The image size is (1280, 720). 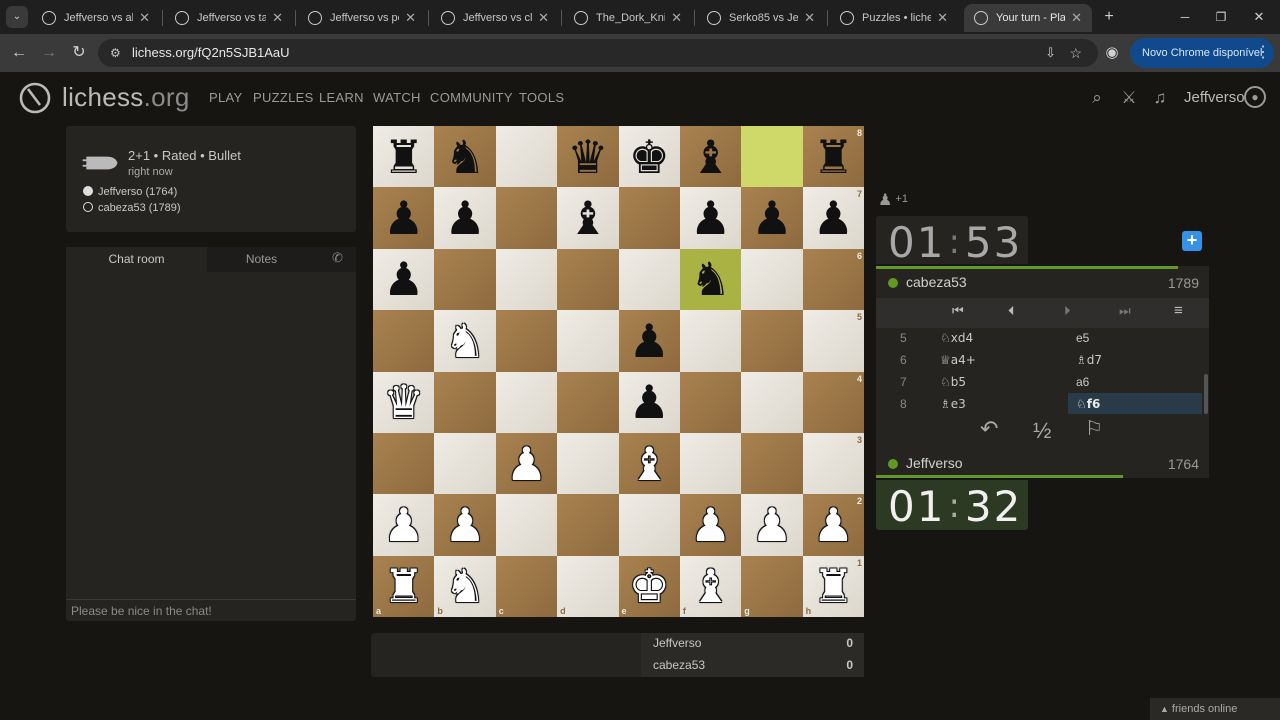 What do you see at coordinates (833, 463) in the screenshot?
I see `square-h3: 3` at bounding box center [833, 463].